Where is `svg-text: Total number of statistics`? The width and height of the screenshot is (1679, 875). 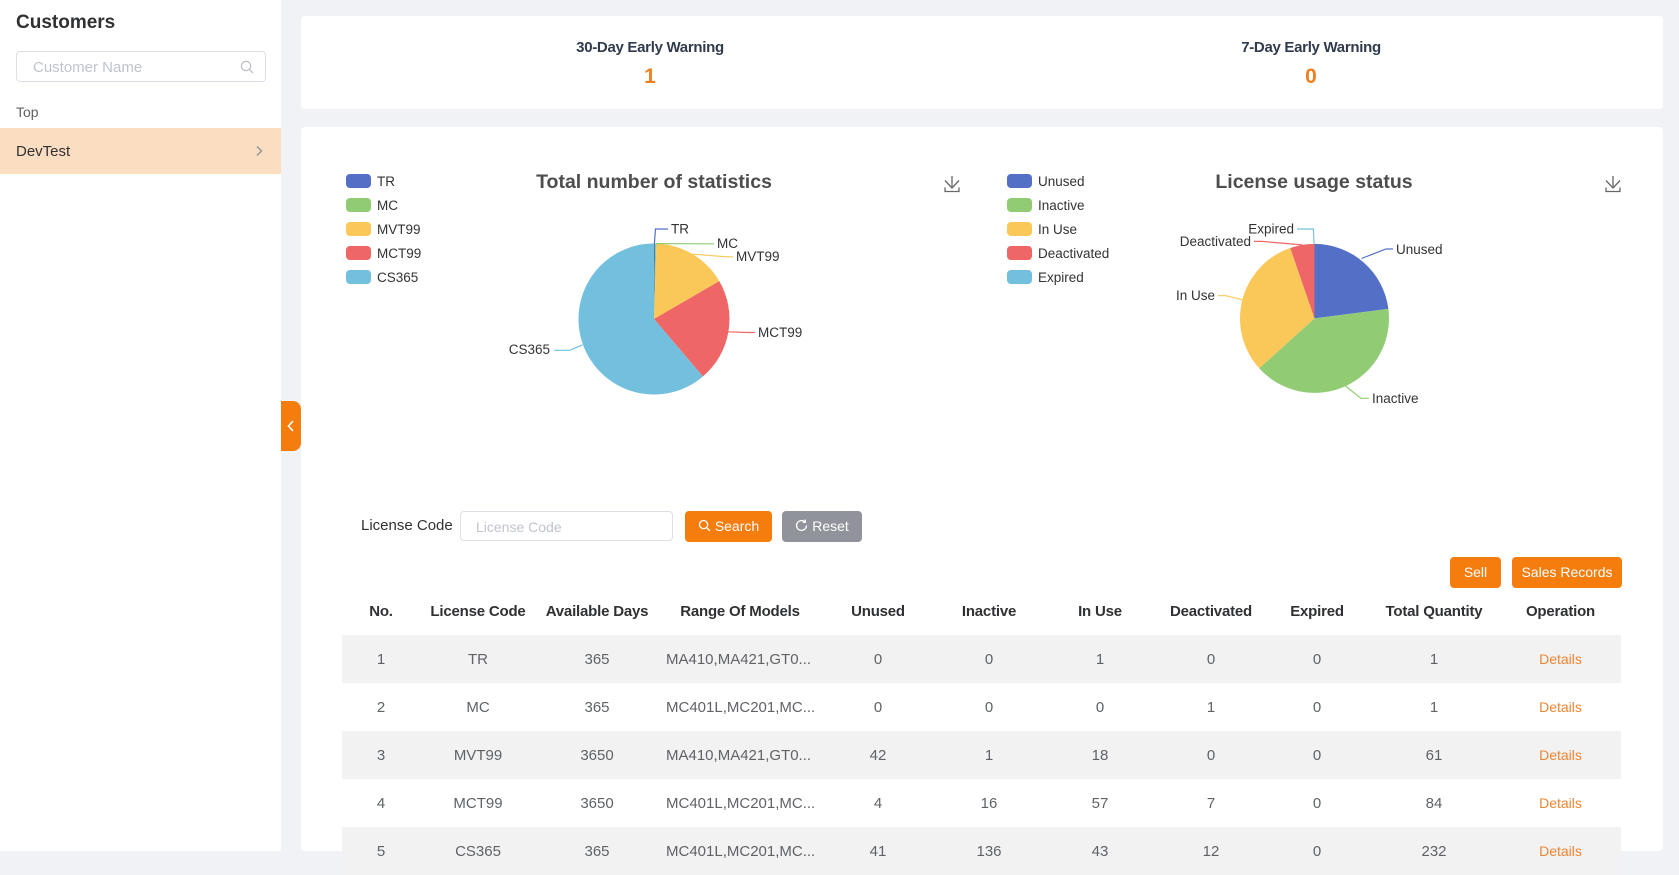 svg-text: Total number of statistics is located at coordinates (654, 182).